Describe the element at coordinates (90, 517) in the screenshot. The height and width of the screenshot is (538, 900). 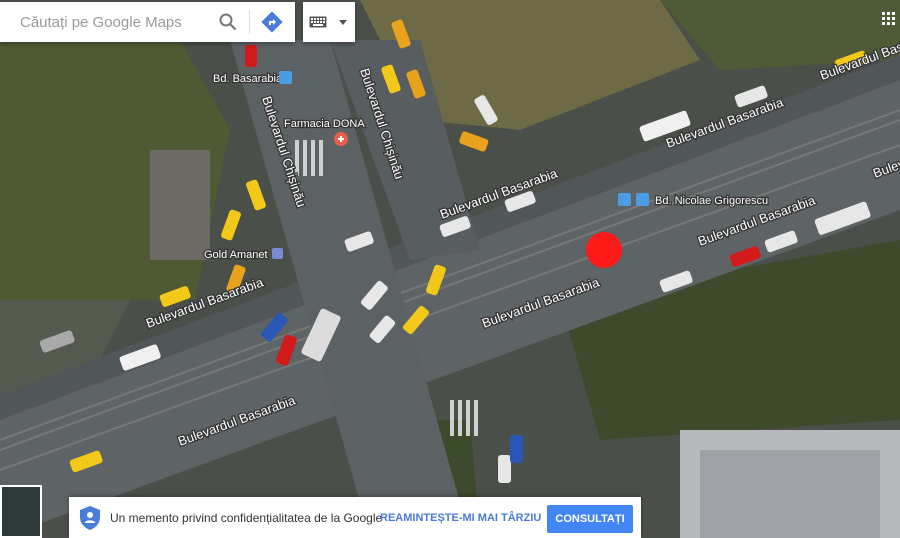
I see `shield-icon` at that location.